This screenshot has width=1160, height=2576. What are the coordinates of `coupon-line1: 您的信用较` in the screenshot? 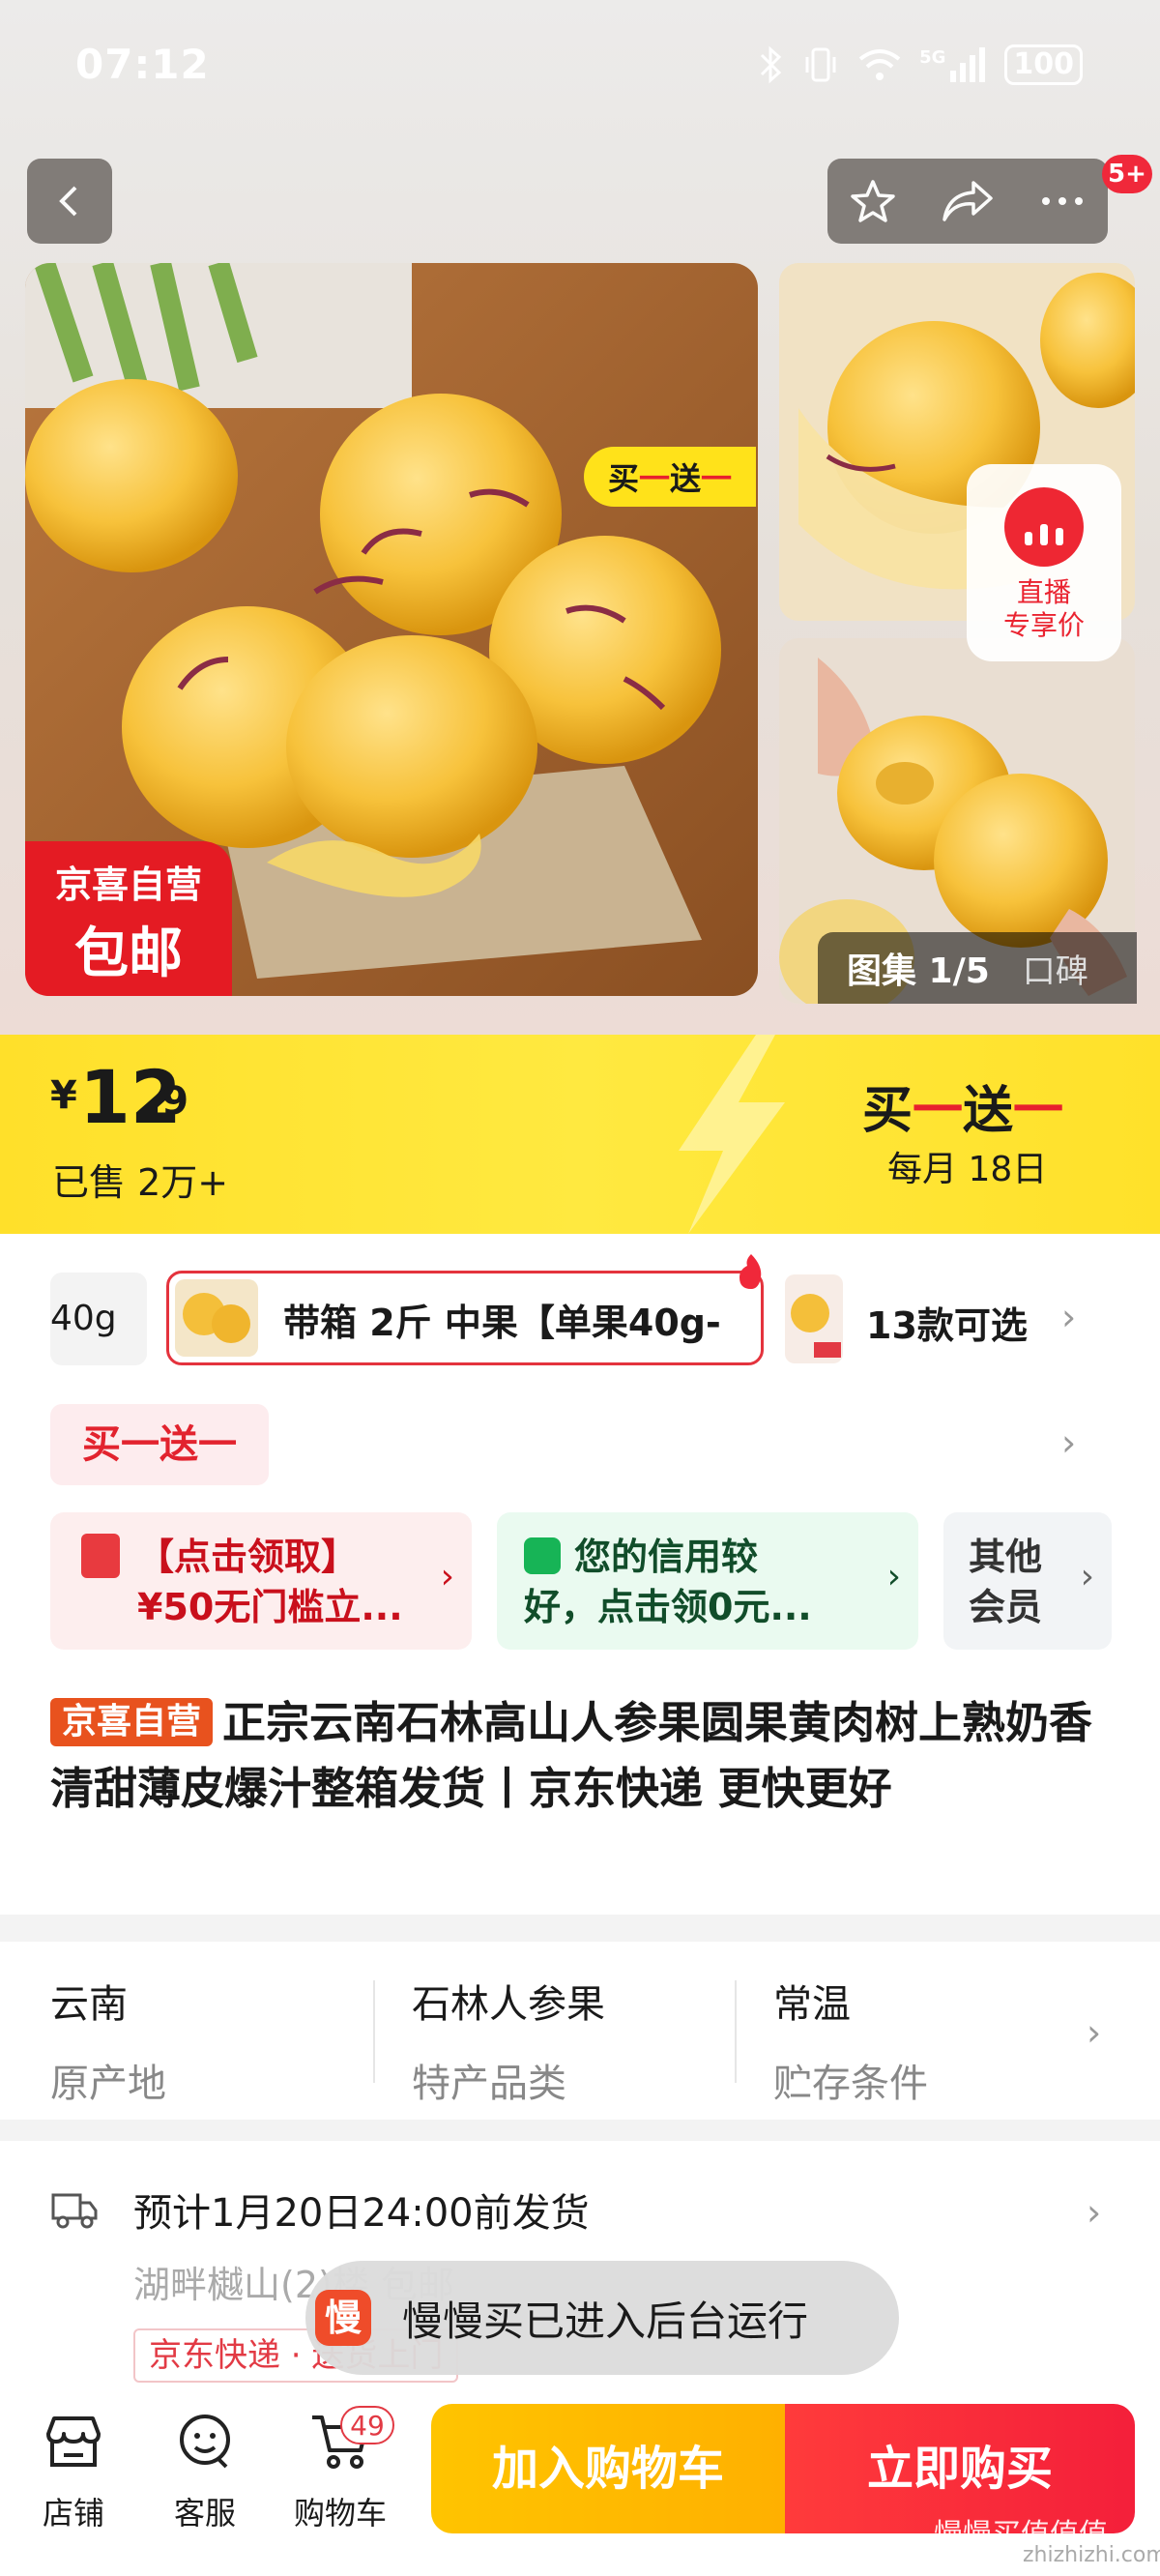 It's located at (666, 1557).